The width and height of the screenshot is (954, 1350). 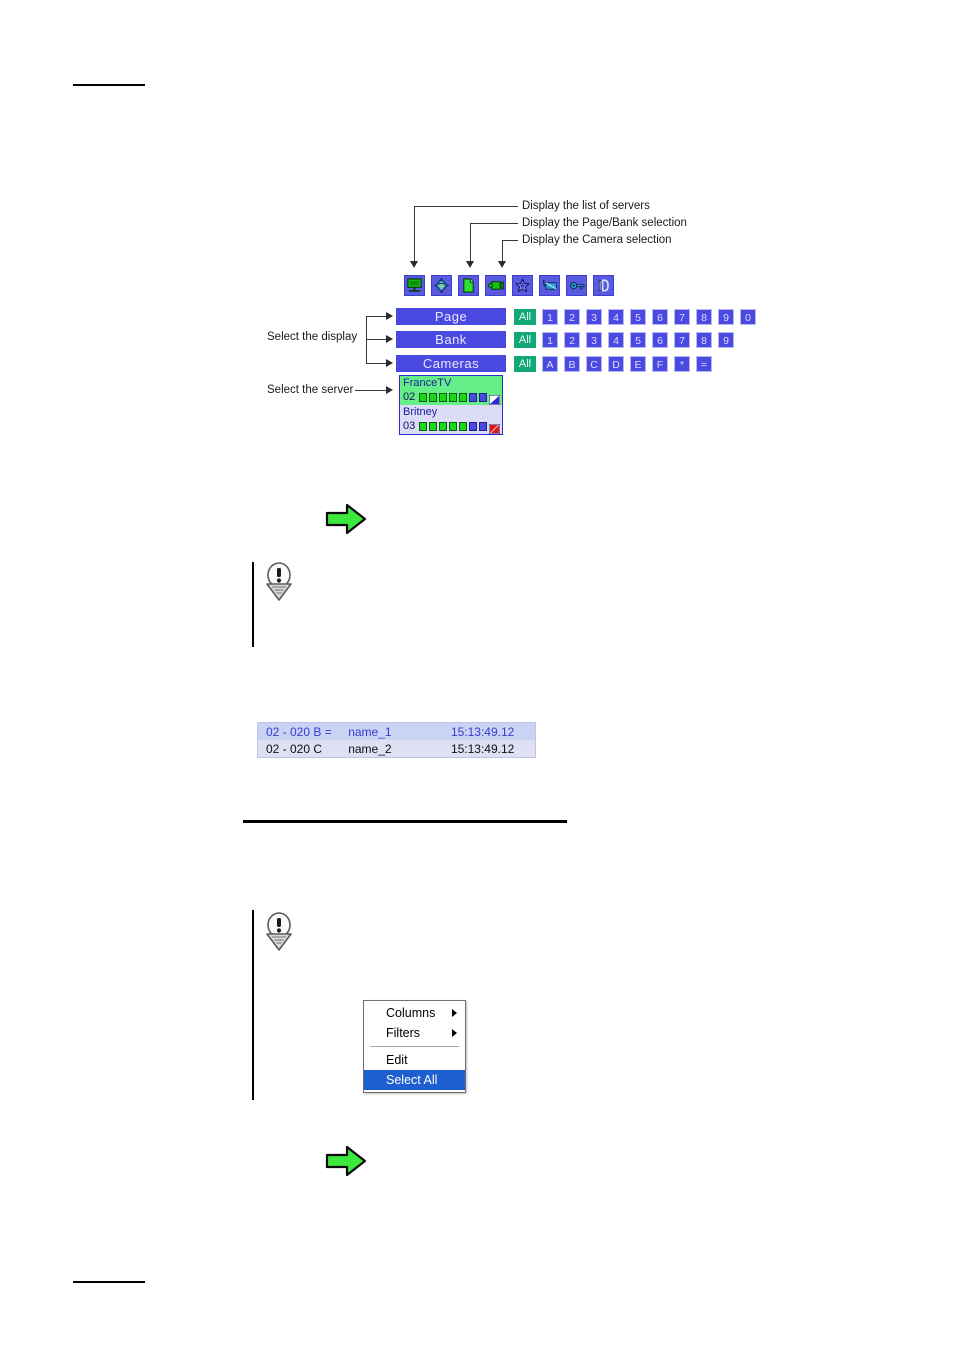 What do you see at coordinates (748, 316) in the screenshot?
I see `selector-key-page-0: 0` at bounding box center [748, 316].